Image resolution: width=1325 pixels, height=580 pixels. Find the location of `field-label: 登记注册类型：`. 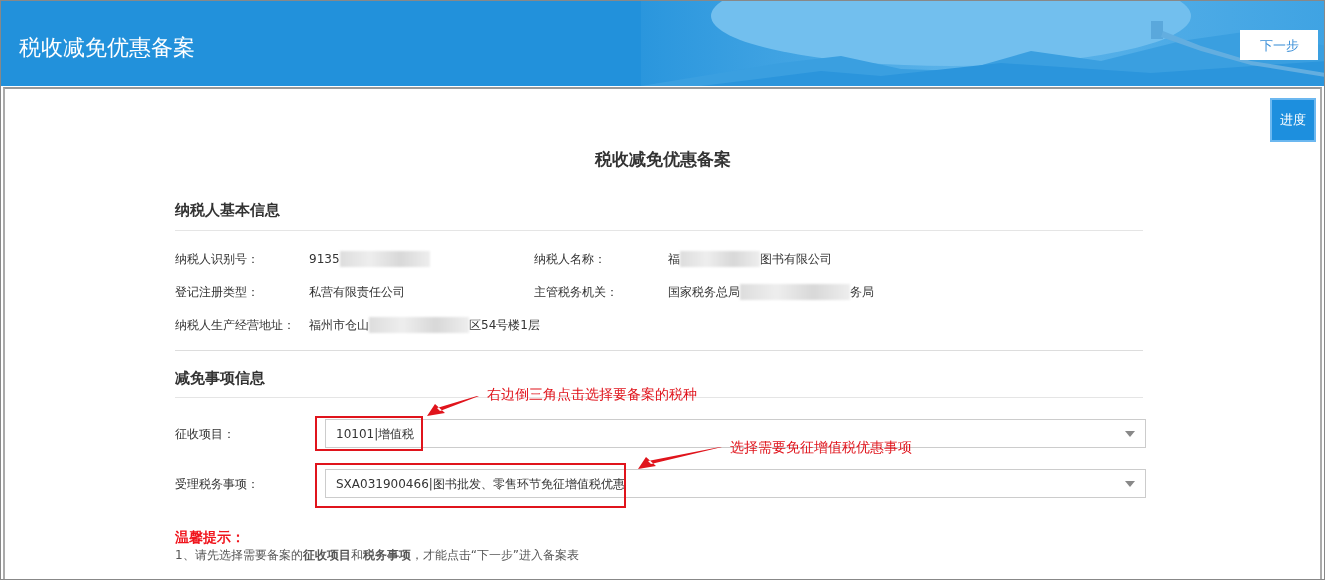

field-label: 登记注册类型： is located at coordinates (217, 293).